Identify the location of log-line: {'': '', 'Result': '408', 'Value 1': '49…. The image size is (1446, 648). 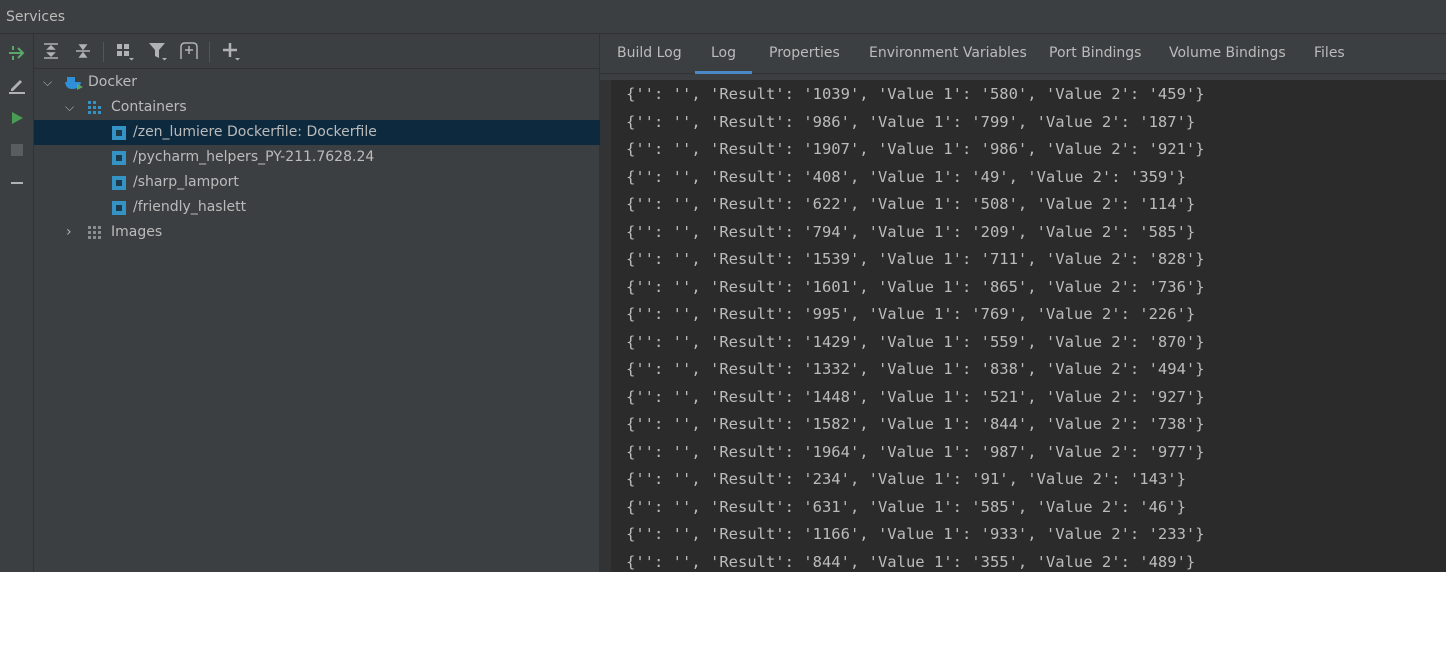
(906, 176).